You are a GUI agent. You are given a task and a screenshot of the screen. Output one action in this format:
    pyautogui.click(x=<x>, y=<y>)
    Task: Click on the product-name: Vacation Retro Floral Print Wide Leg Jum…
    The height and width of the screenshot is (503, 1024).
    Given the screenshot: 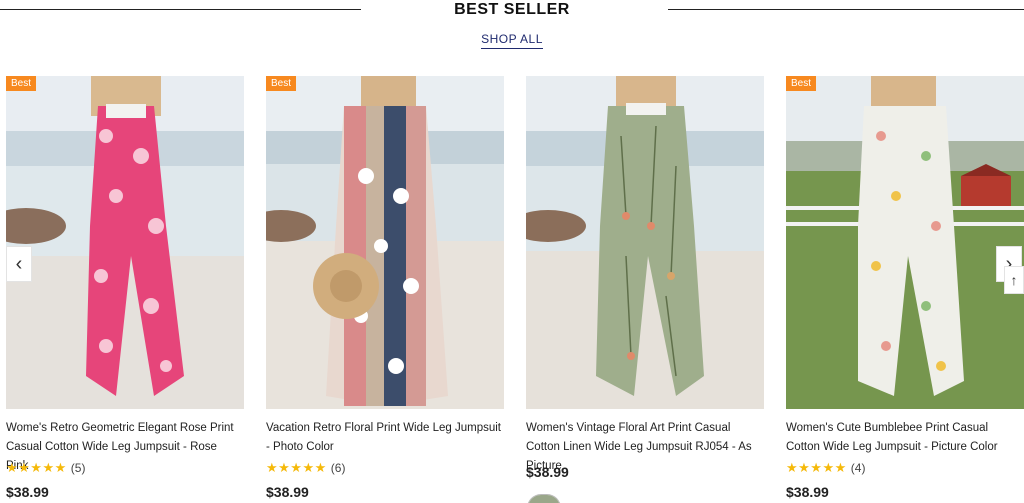 What is the action you would take?
    pyautogui.click(x=384, y=438)
    